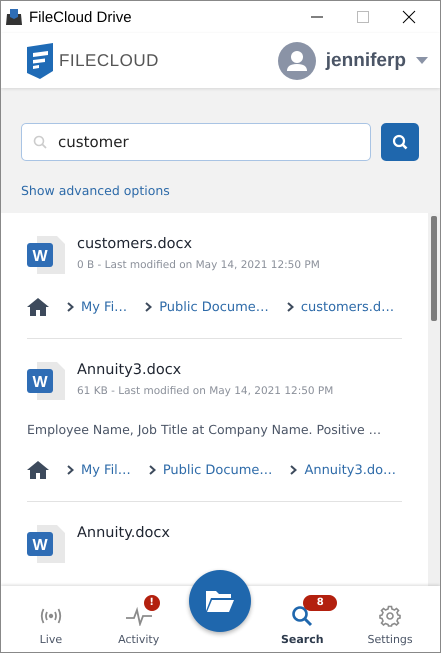  Describe the element at coordinates (198, 265) in the screenshot. I see `file-meta: 0 B - Last modified on May 14, 2021 12:50 PM` at that location.